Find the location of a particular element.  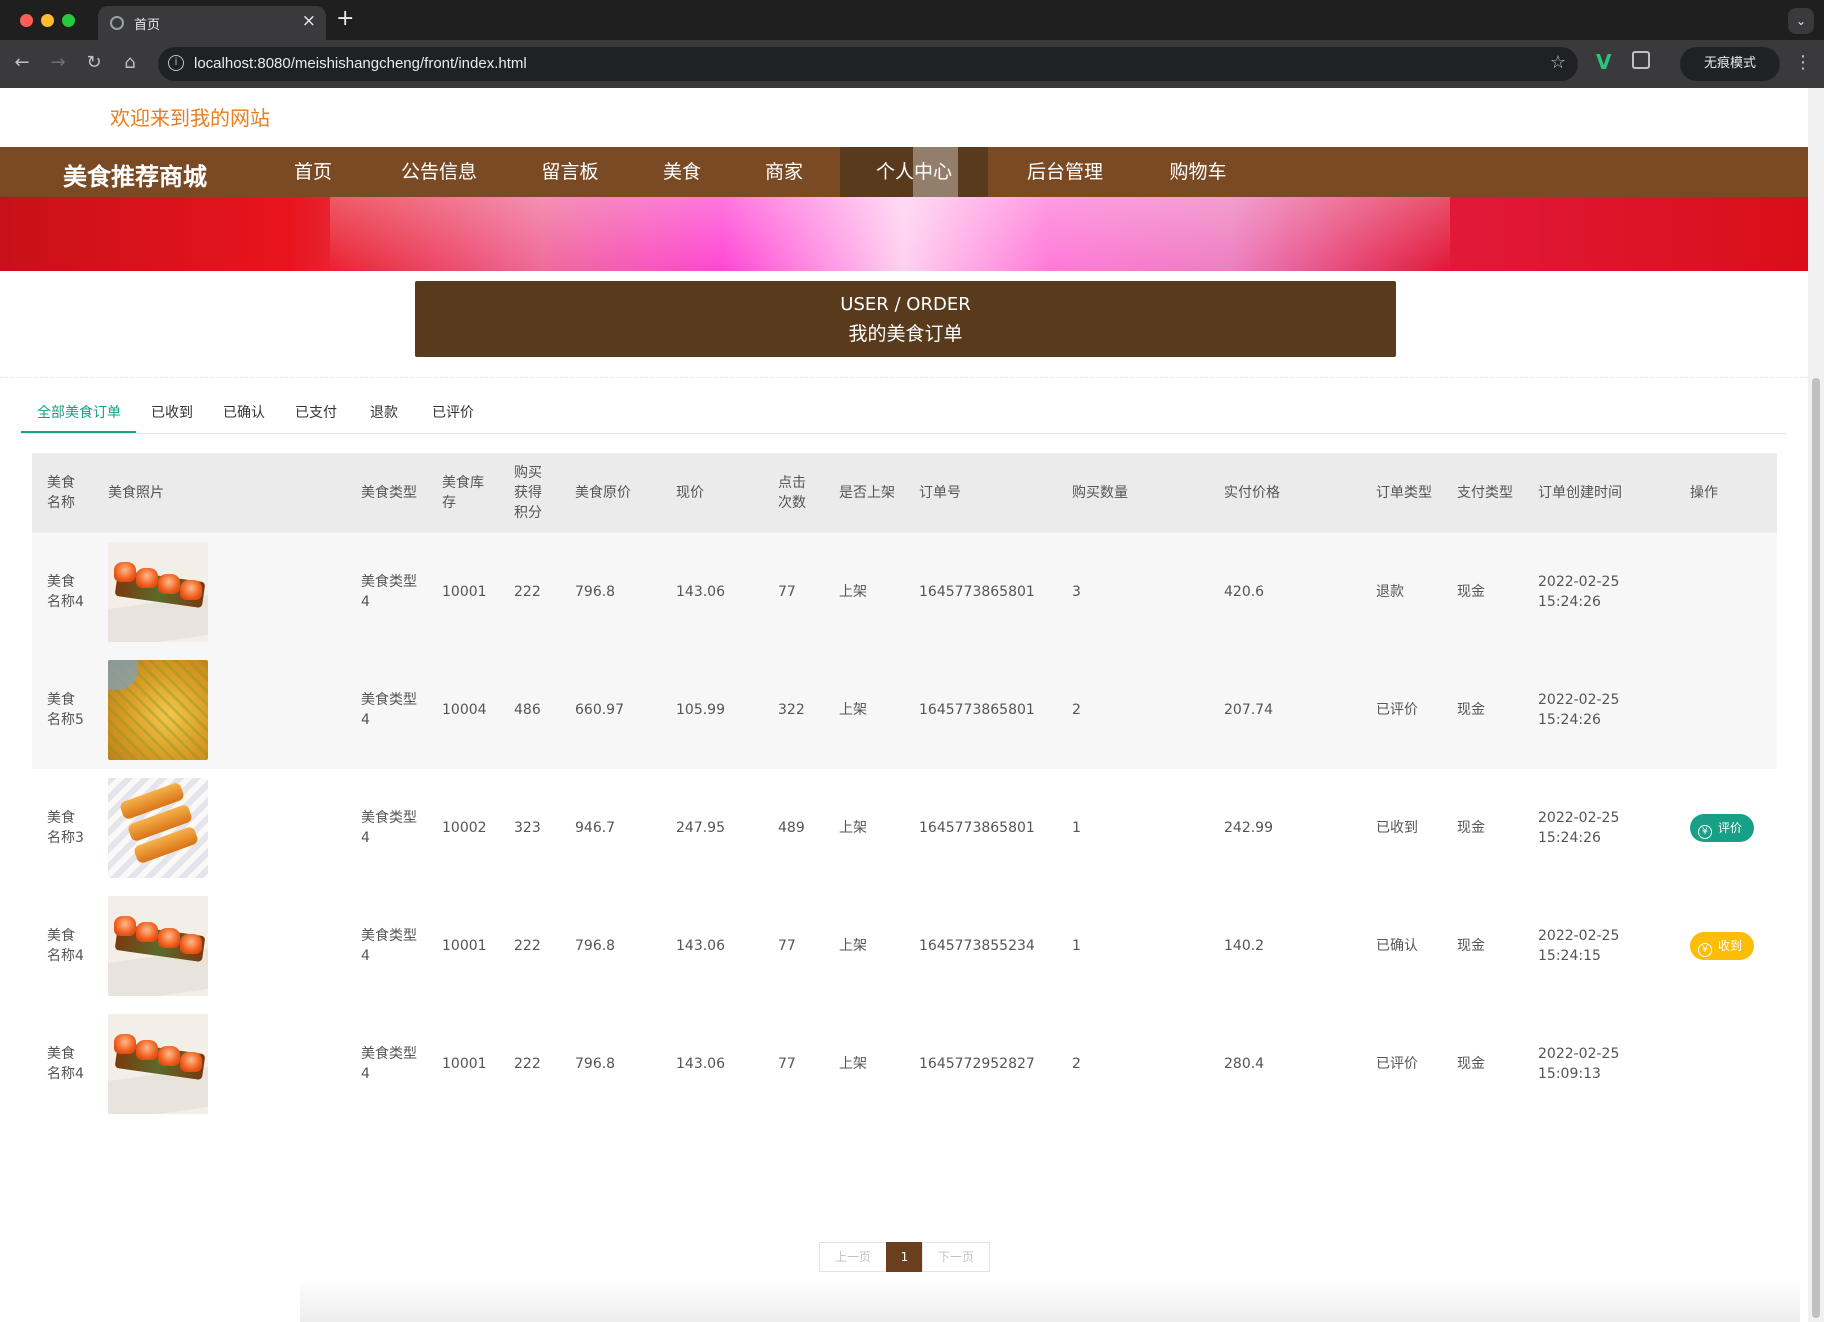

close-window-button is located at coordinates (26, 20).